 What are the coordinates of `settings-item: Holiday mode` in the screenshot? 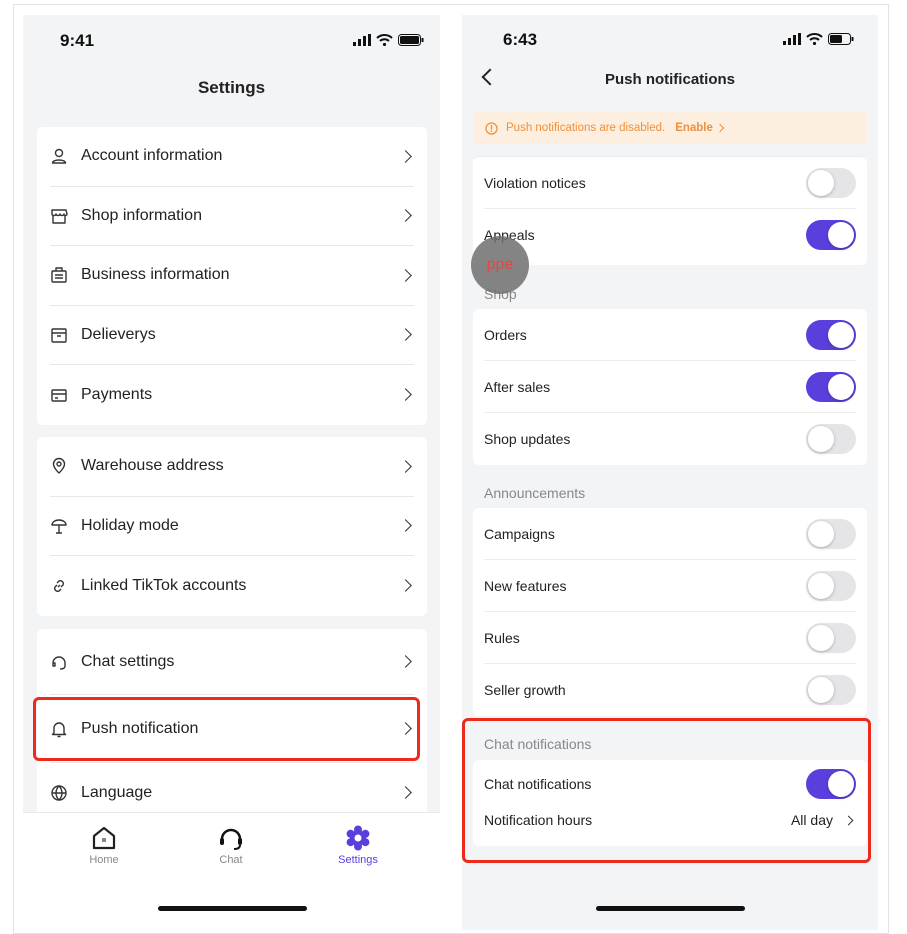 It's located at (232, 526).